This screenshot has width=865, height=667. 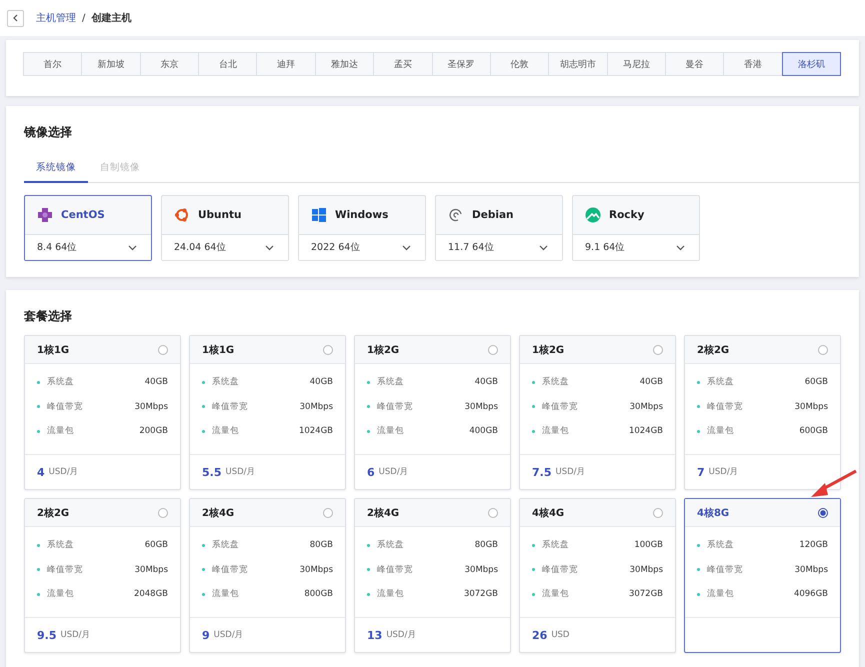 I want to click on os-option: Debian 11.7 64位, so click(x=499, y=228).